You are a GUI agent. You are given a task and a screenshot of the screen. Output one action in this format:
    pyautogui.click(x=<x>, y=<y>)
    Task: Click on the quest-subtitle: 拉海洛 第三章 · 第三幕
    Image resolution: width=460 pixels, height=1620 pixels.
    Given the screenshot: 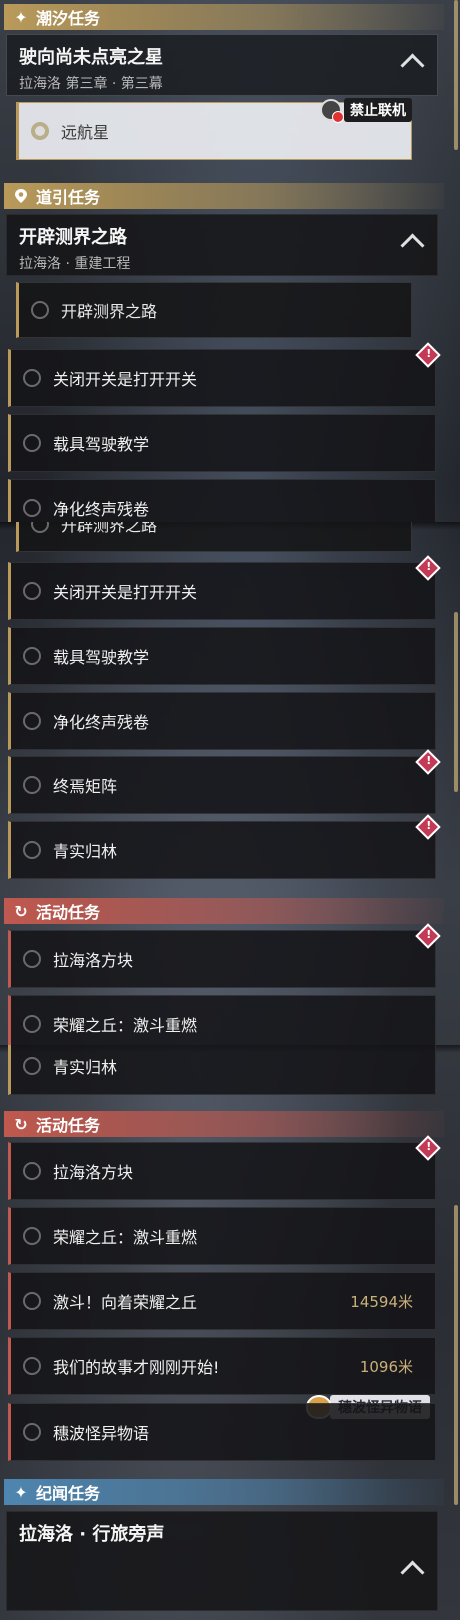 What is the action you would take?
    pyautogui.click(x=91, y=84)
    